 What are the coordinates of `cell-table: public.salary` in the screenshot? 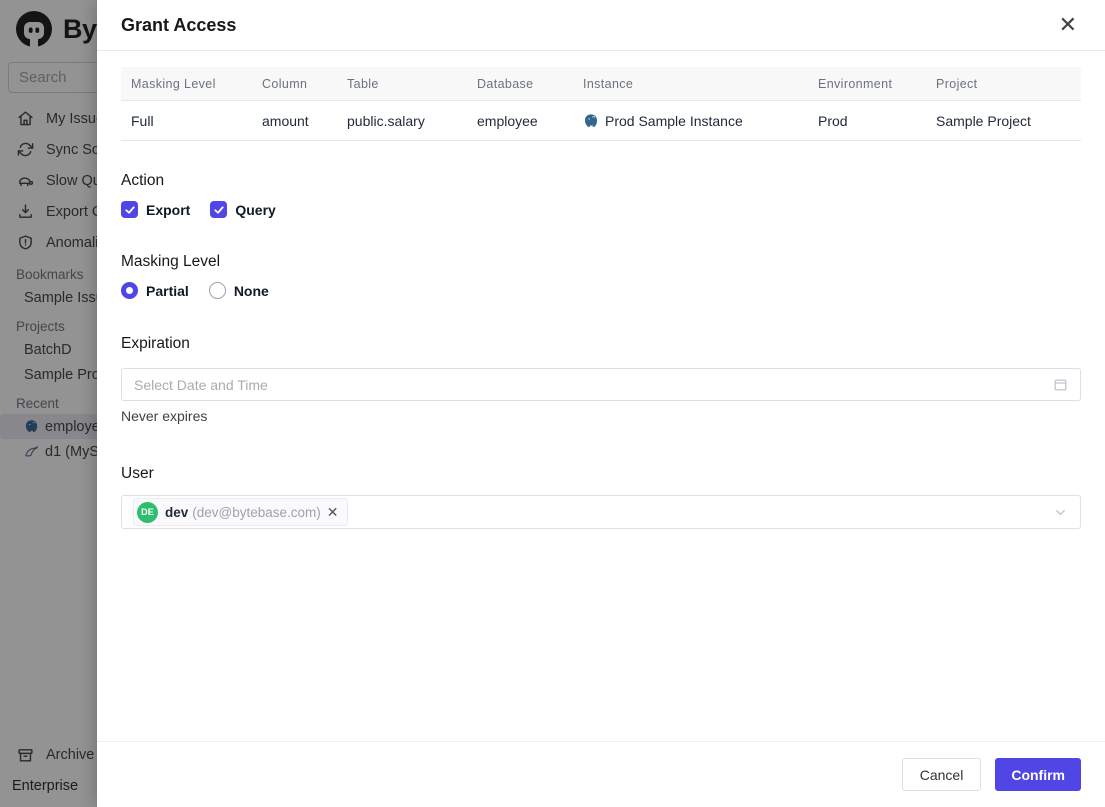 It's located at (386, 120).